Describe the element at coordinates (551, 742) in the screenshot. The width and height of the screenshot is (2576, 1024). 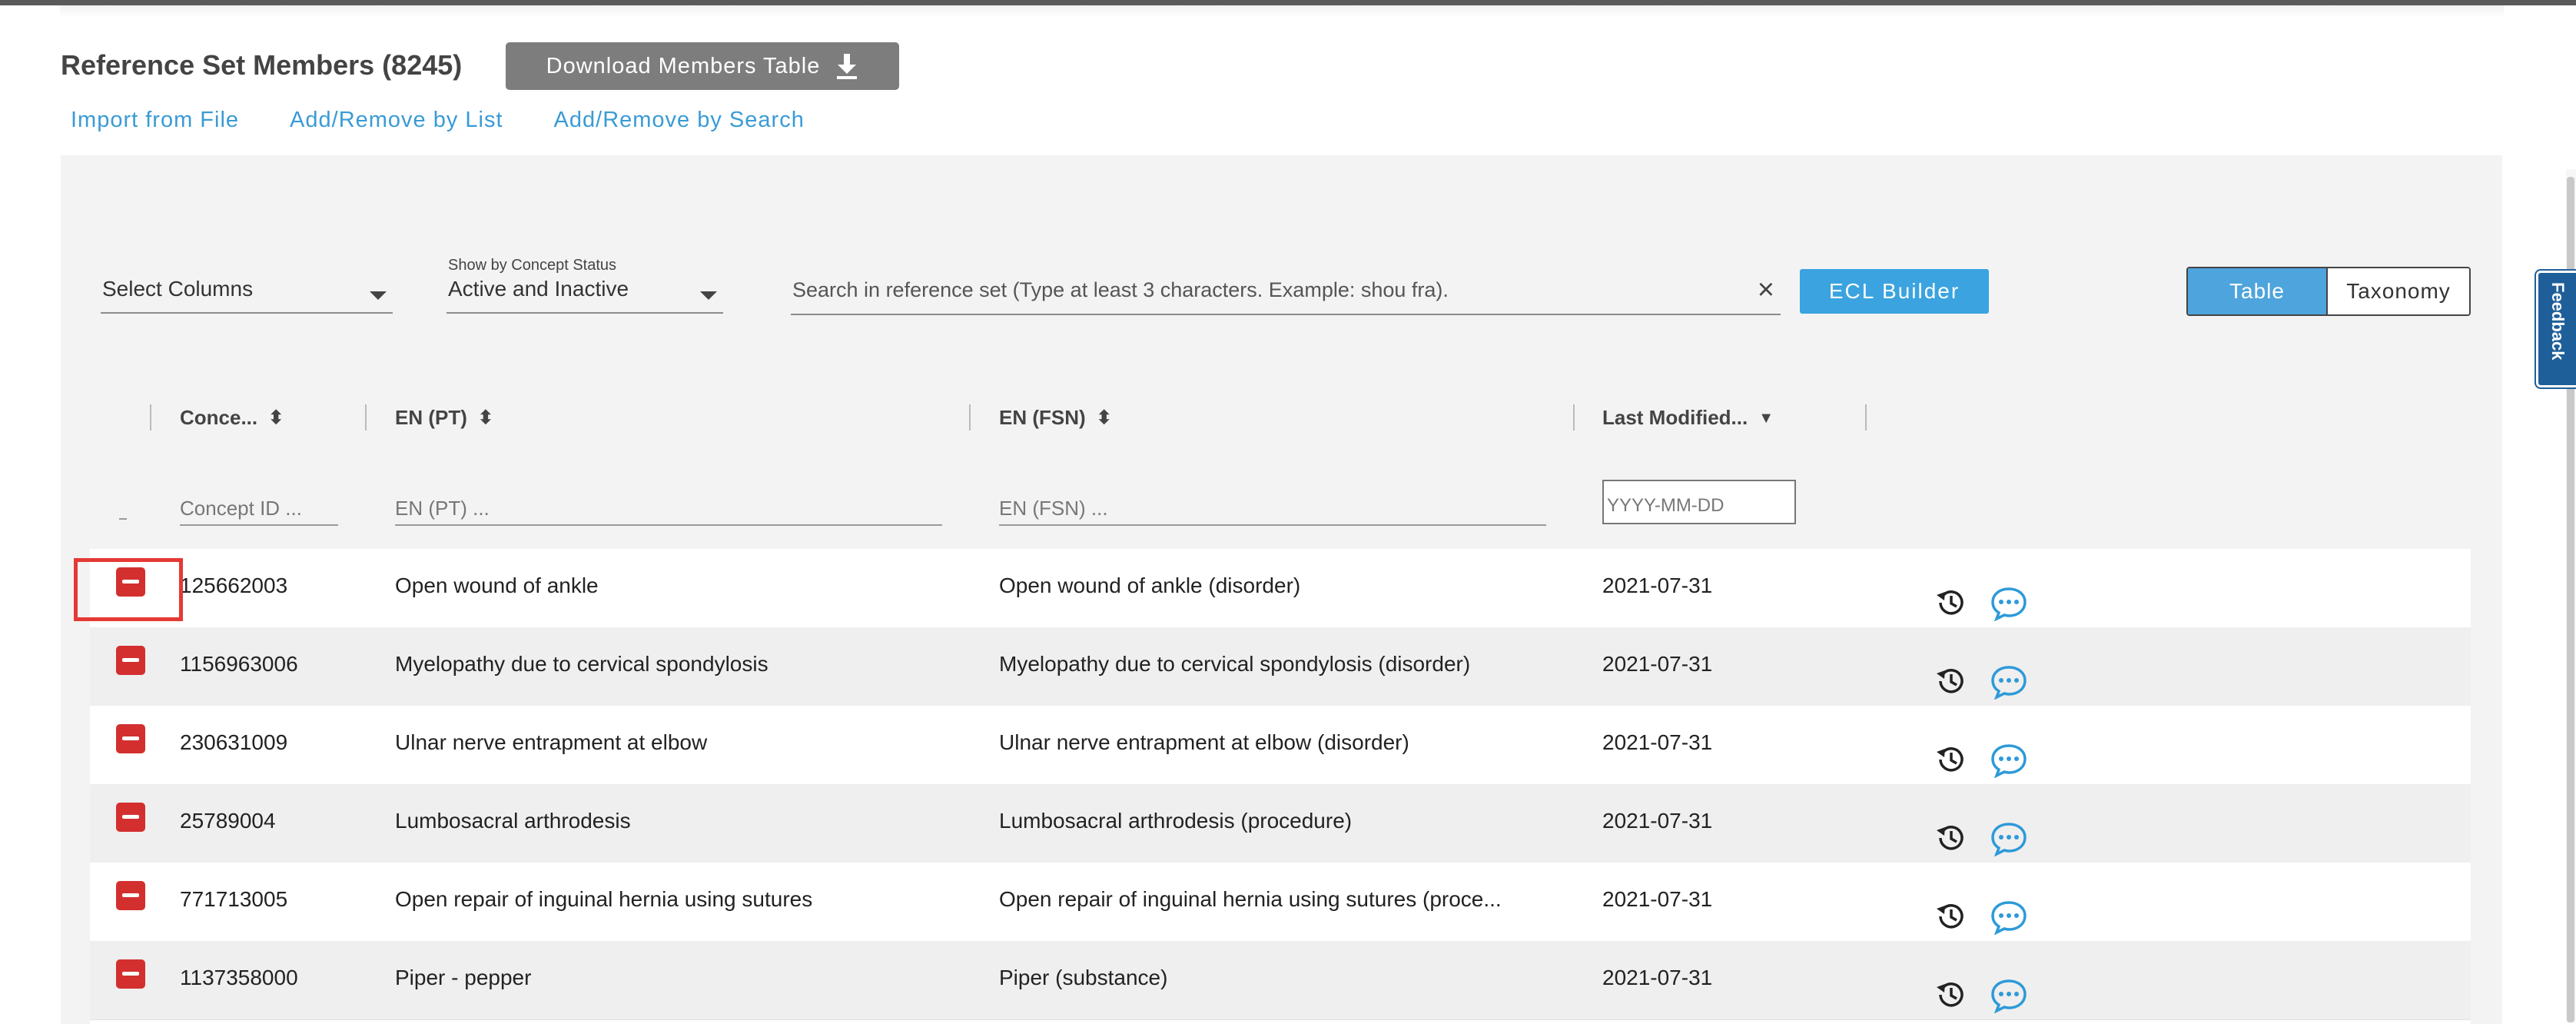
I see `pt-cell: Ulnar nerve entrapment at elbow` at that location.